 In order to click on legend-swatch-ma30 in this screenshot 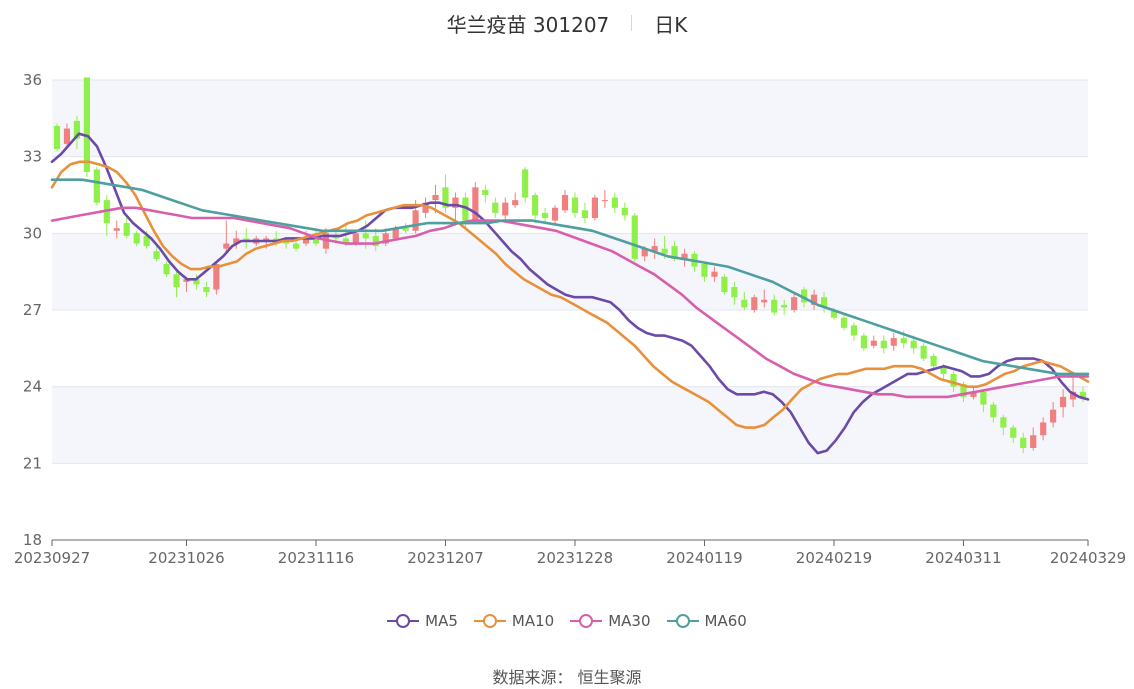, I will do `click(586, 621)`.